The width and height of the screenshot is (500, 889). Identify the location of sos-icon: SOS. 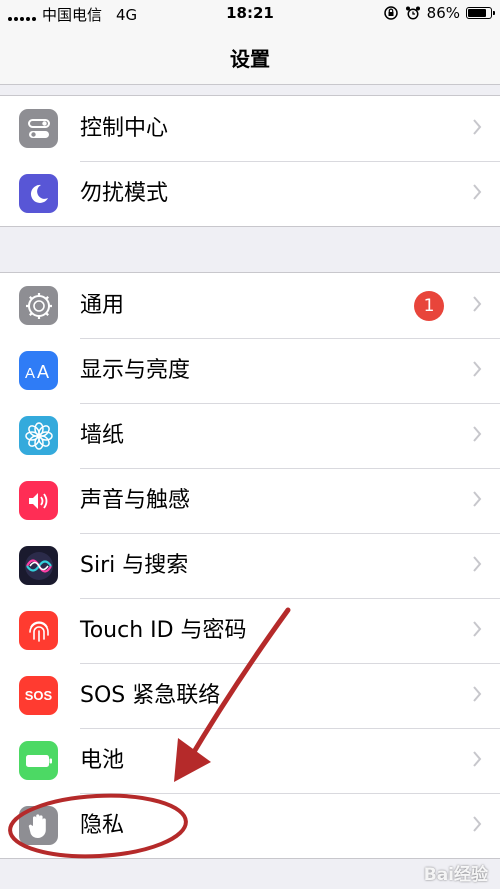
(38, 695).